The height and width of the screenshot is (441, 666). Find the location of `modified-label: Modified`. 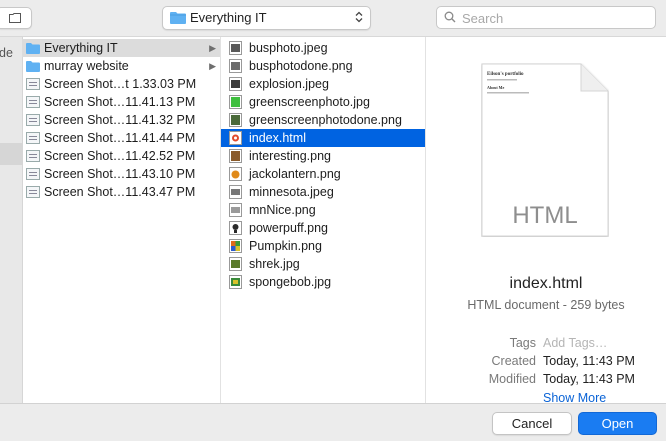

modified-label: Modified is located at coordinates (512, 379).